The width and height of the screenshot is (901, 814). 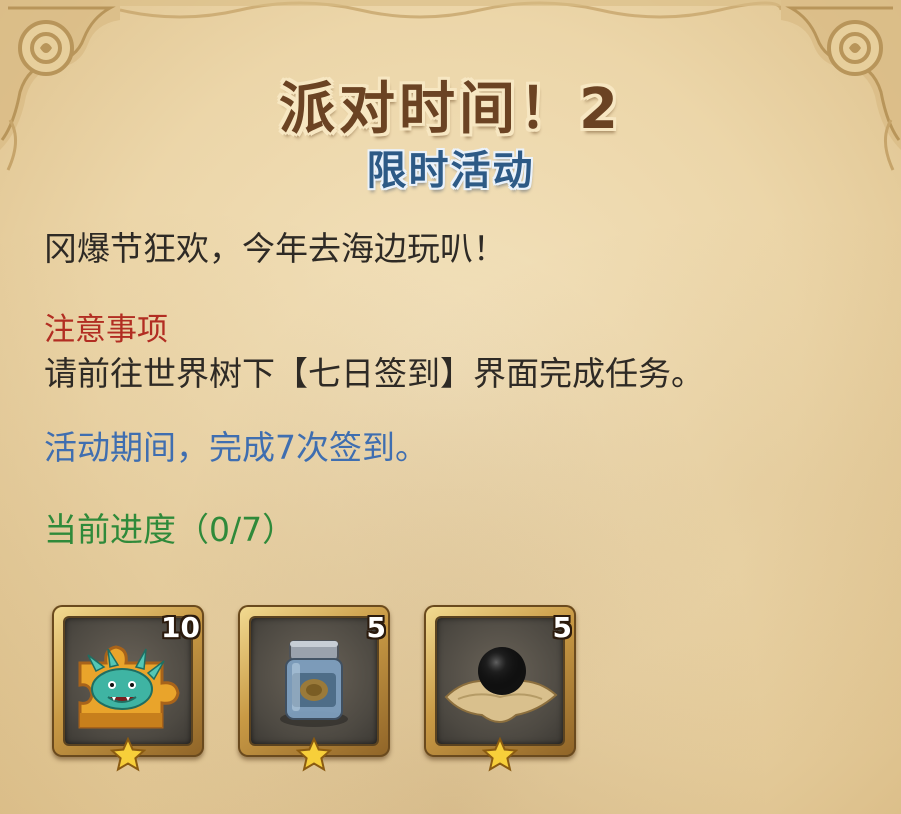 I want to click on event-description: 冈爆节狂欢，今年去海边玩叭！, so click(x=275, y=248).